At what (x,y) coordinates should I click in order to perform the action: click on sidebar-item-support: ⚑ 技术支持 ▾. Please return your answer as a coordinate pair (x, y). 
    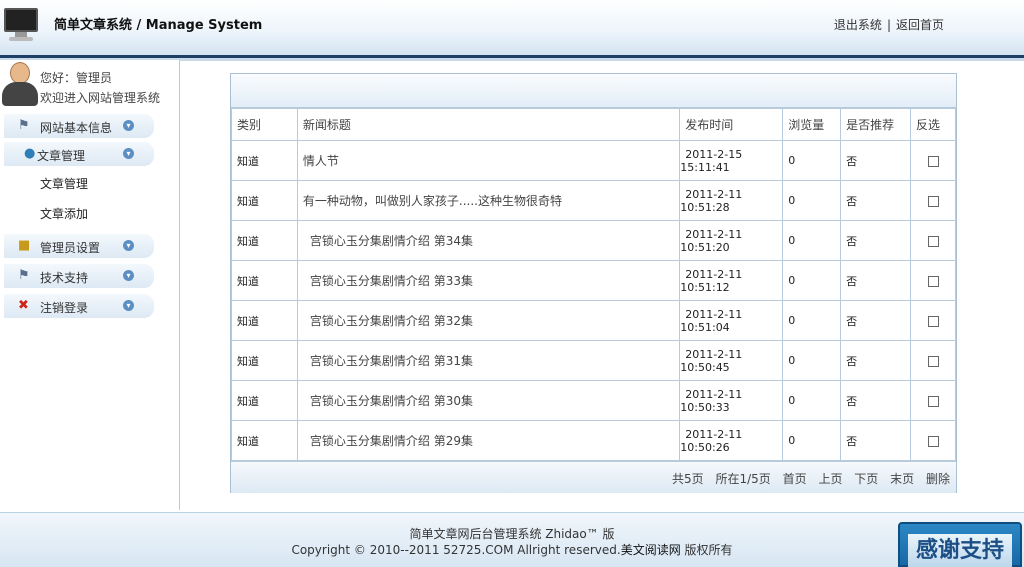
    Looking at the image, I should click on (79, 276).